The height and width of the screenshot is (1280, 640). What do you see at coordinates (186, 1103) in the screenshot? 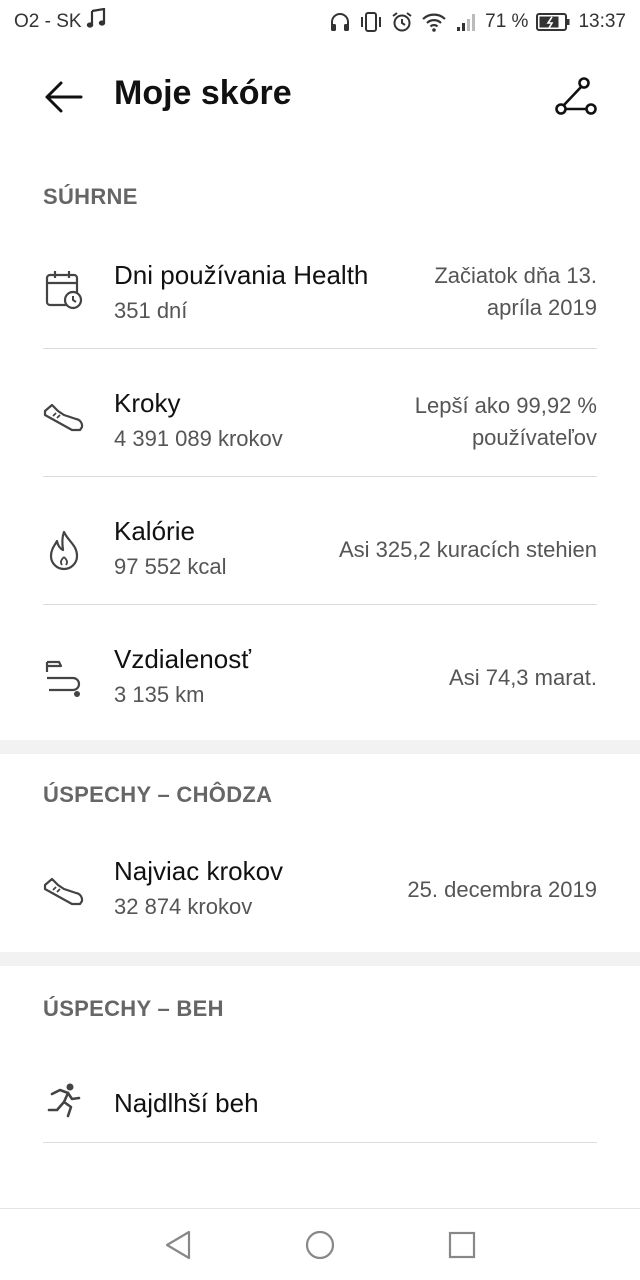
I see `item-title: Najdlhší beh` at bounding box center [186, 1103].